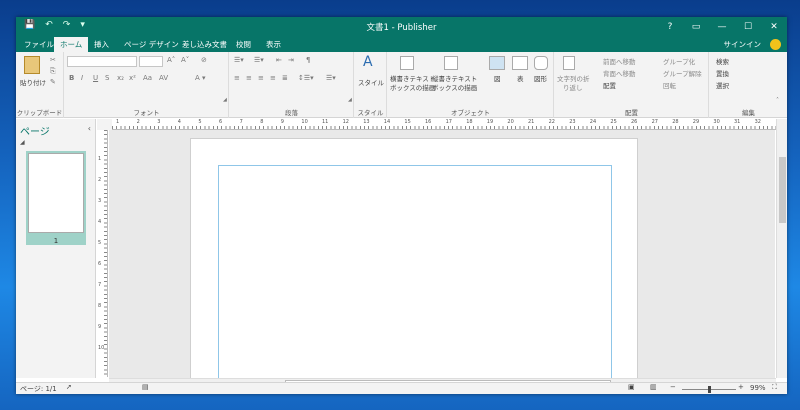 The height and width of the screenshot is (410, 800). Describe the element at coordinates (371, 82) in the screenshot. I see `style-button: スタイル` at that location.